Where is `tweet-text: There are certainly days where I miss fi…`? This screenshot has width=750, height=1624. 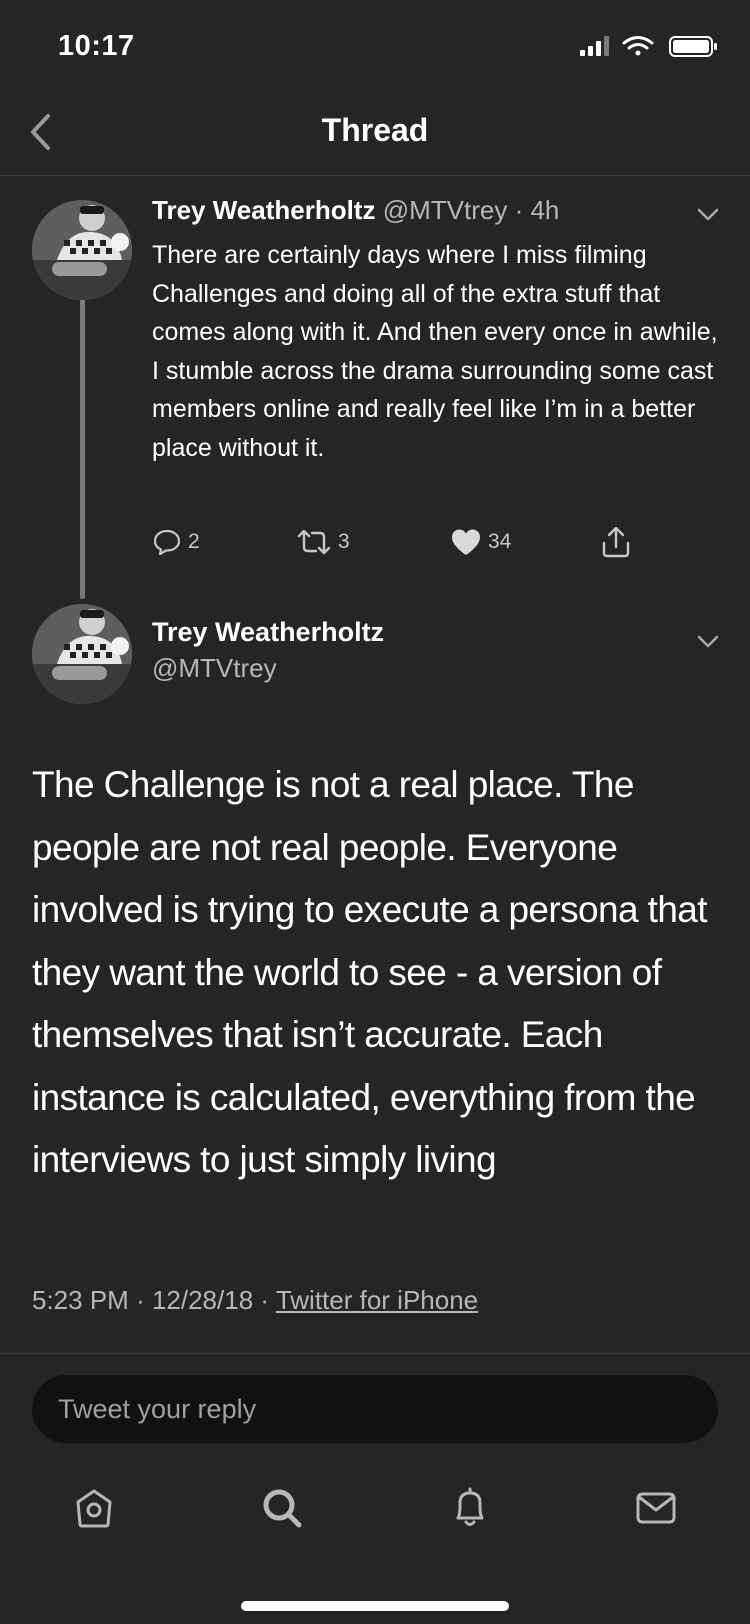
tweet-text: There are certainly days where I miss fi… is located at coordinates (435, 351).